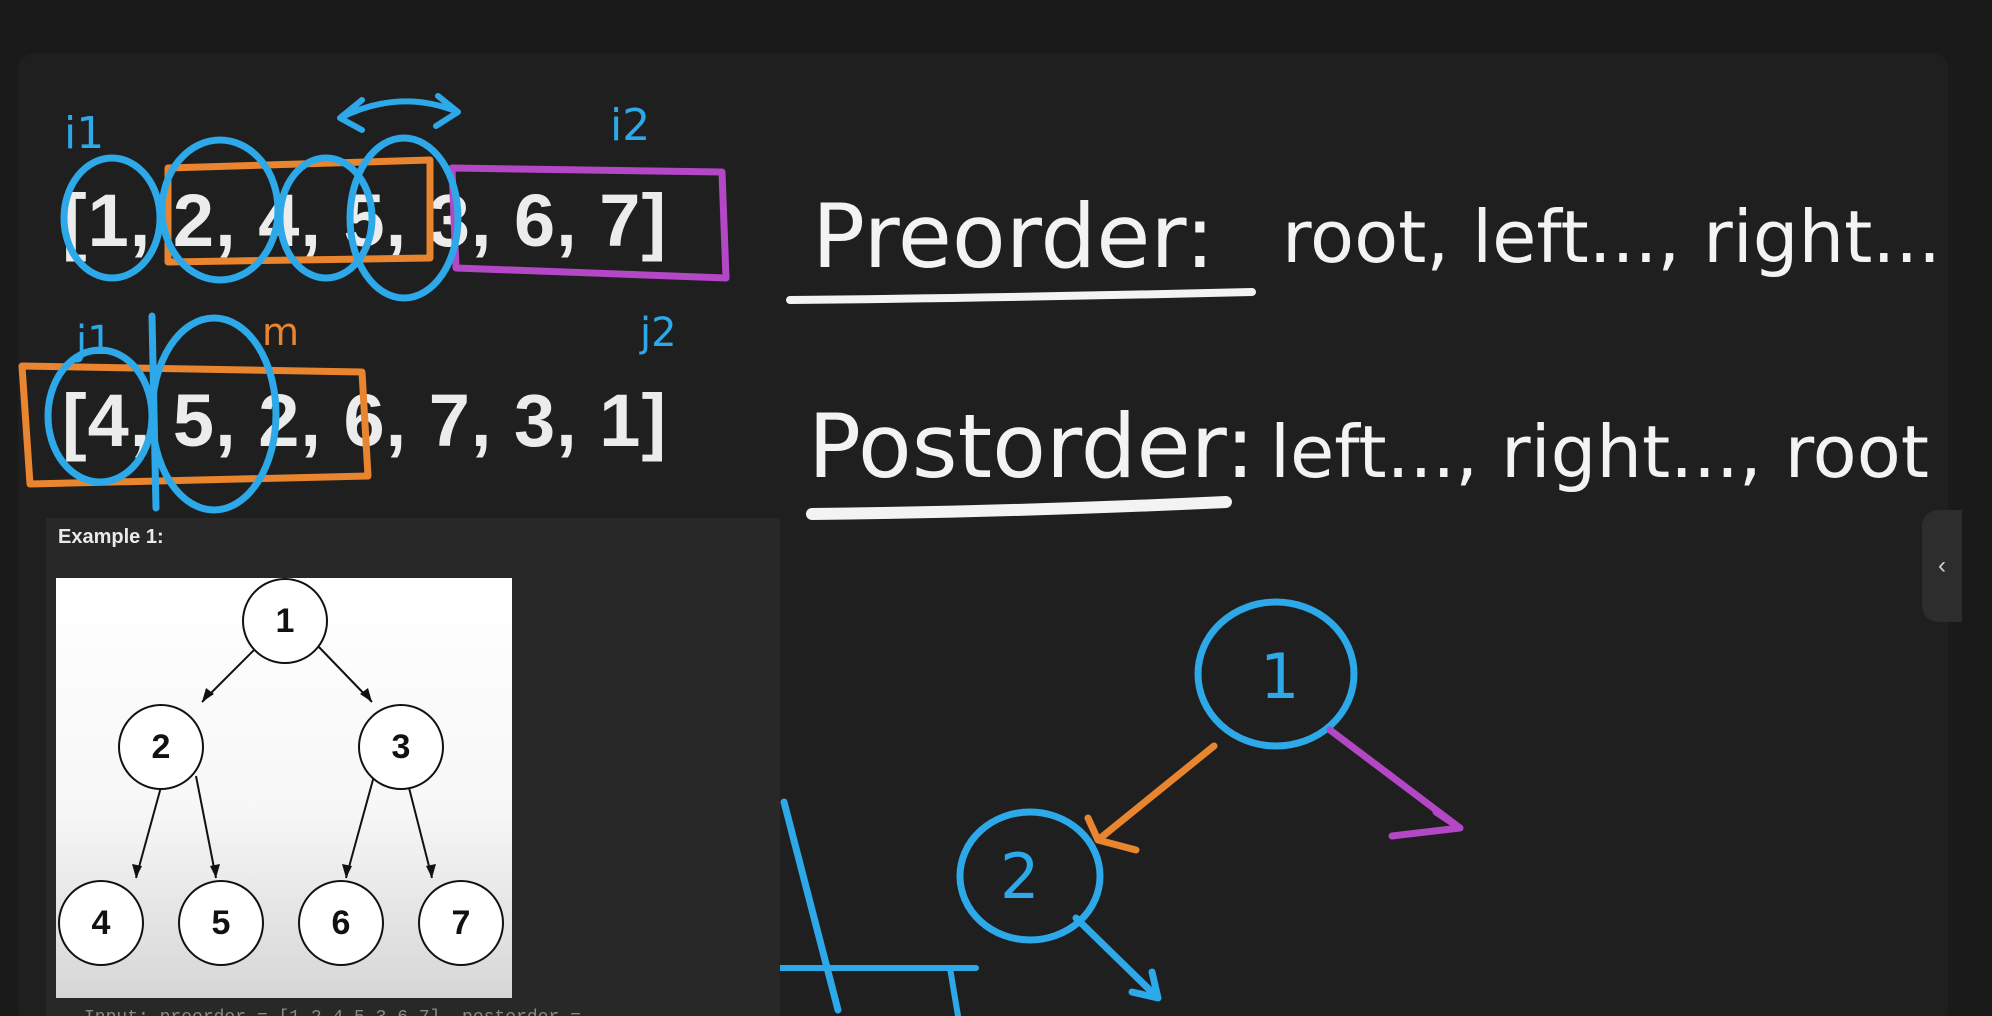 Image resolution: width=1992 pixels, height=1016 pixels. I want to click on label-m: m, so click(281, 332).